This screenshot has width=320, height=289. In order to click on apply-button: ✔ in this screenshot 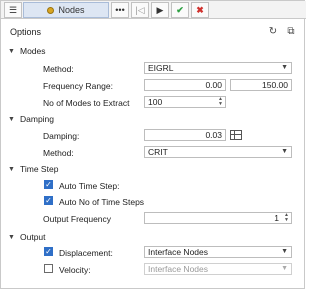, I will do `click(180, 10)`.